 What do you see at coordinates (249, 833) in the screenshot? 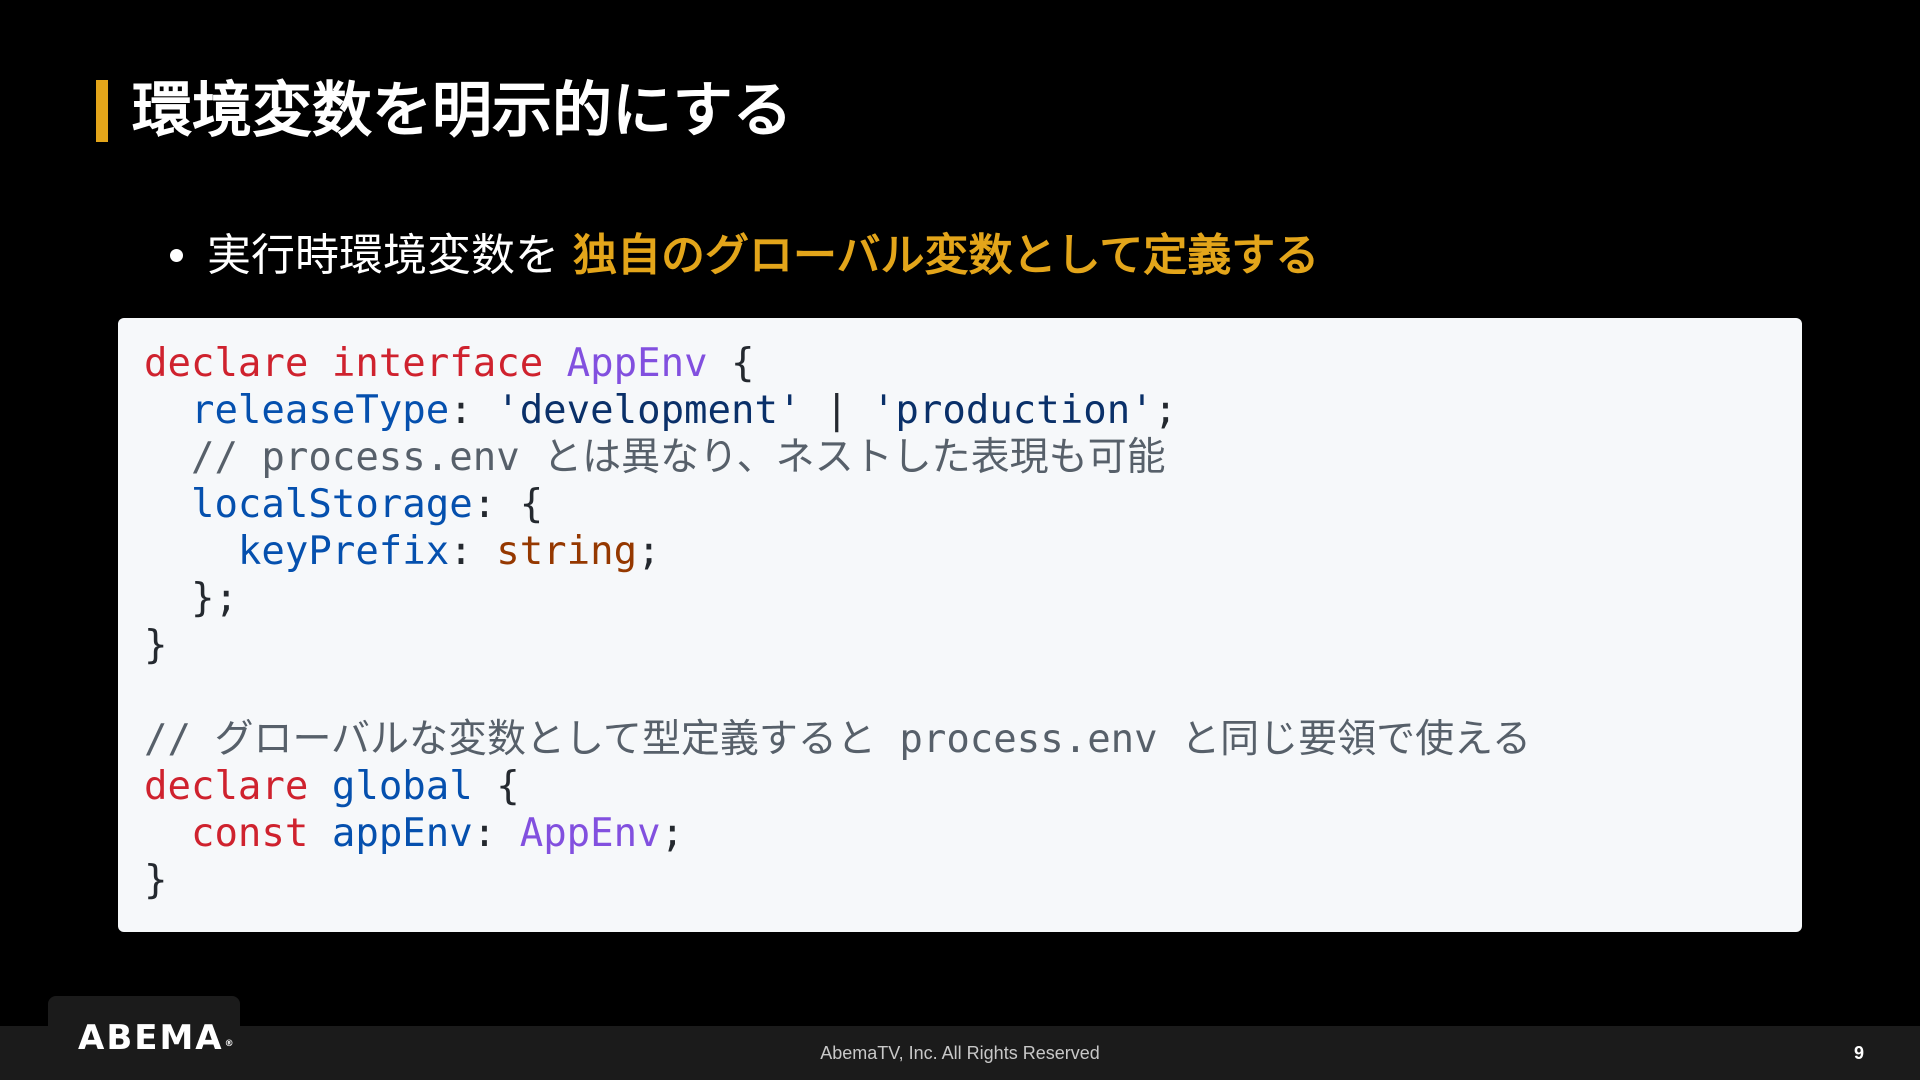
I see `code-token: const` at bounding box center [249, 833].